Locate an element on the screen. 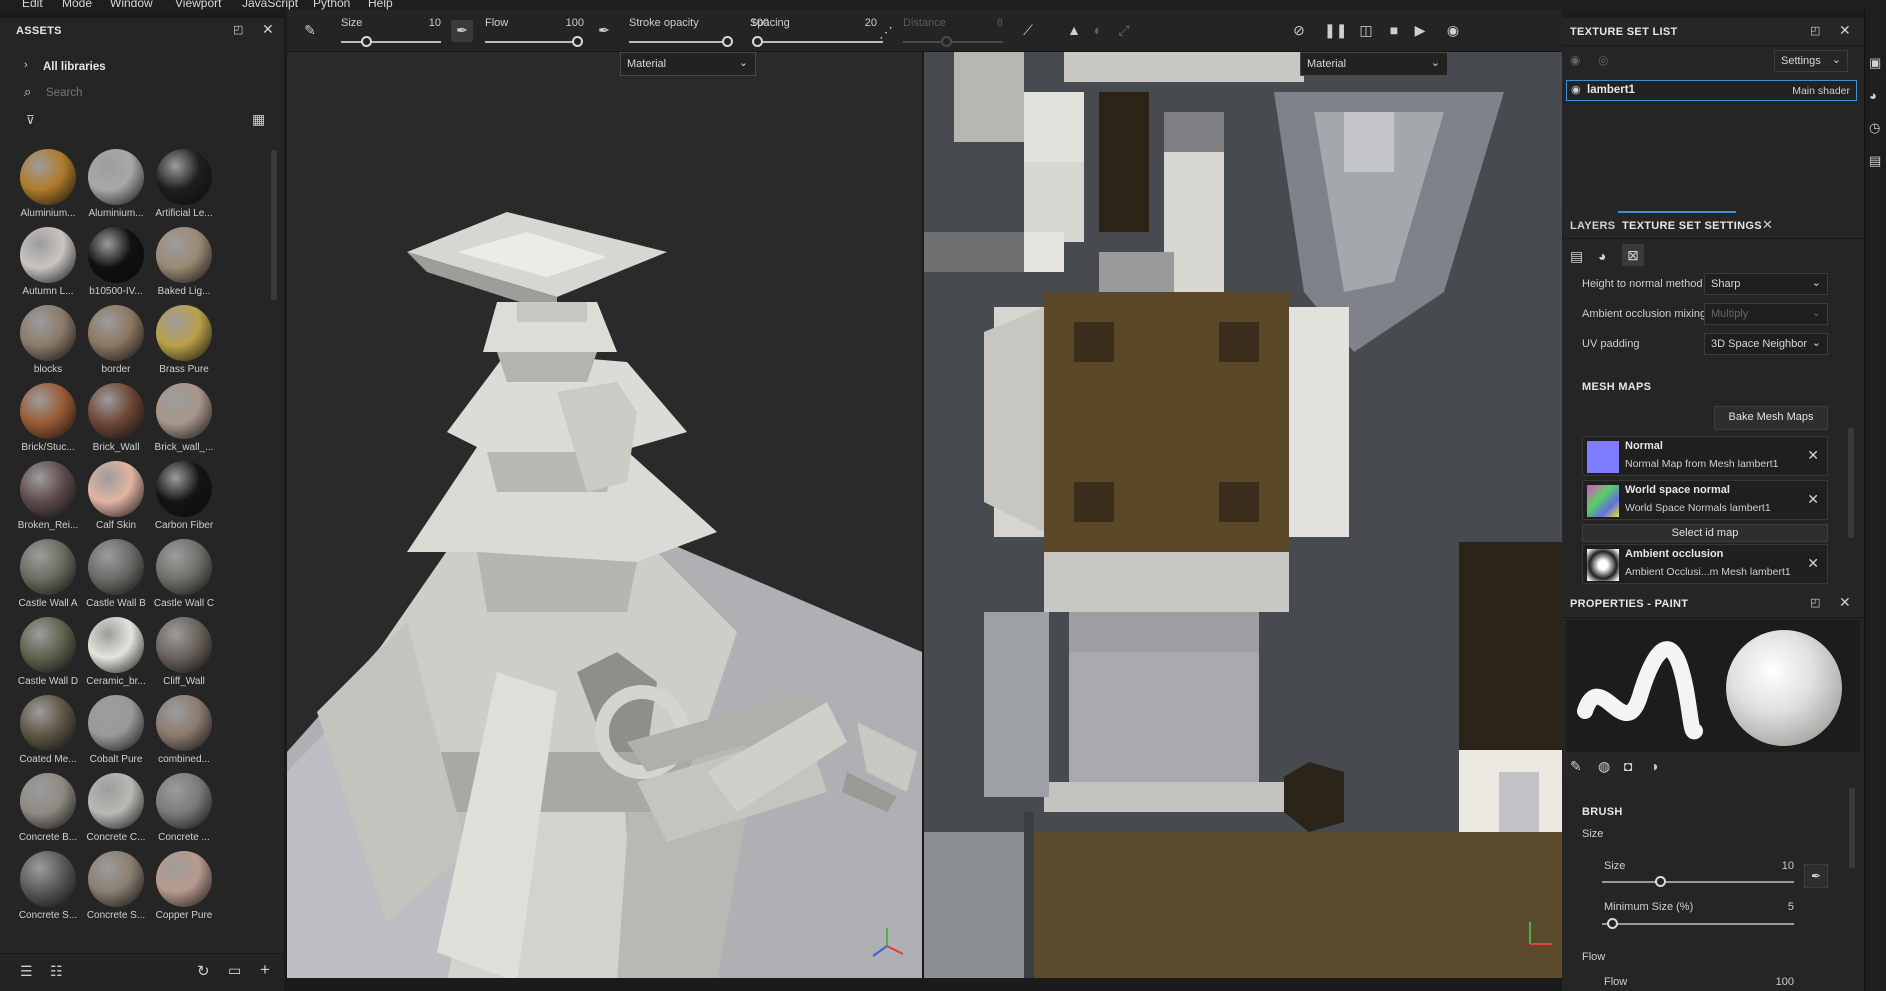 The height and width of the screenshot is (991, 1886). log-icon: ▤ is located at coordinates (1875, 161).